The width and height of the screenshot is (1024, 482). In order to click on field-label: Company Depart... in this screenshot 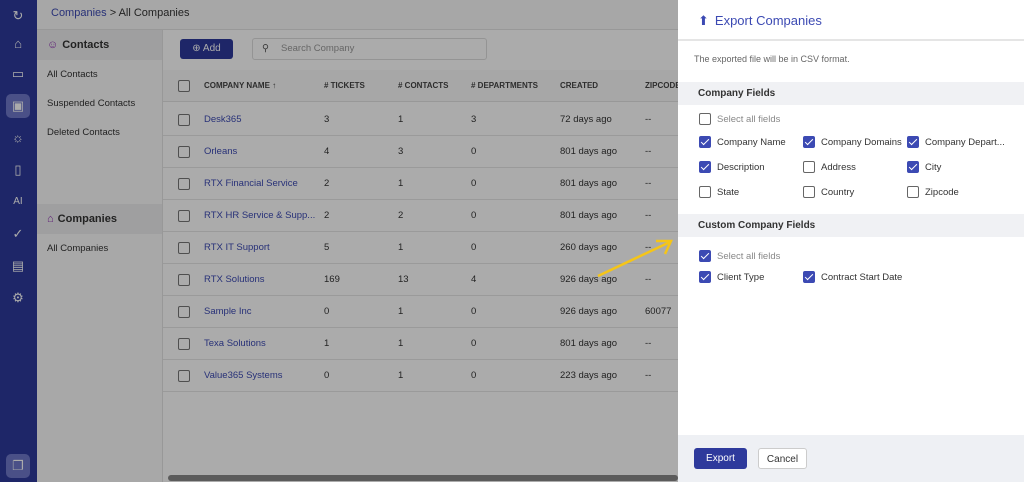, I will do `click(965, 142)`.